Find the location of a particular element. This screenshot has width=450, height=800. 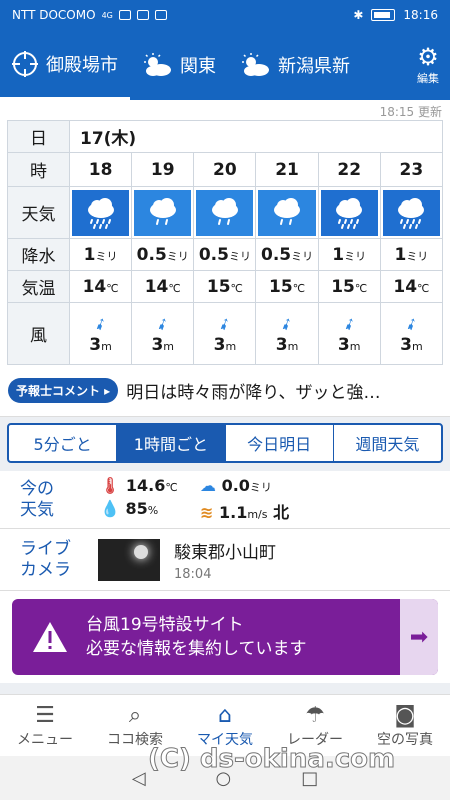

bluetooth-icon: ✱ is located at coordinates (358, 15).